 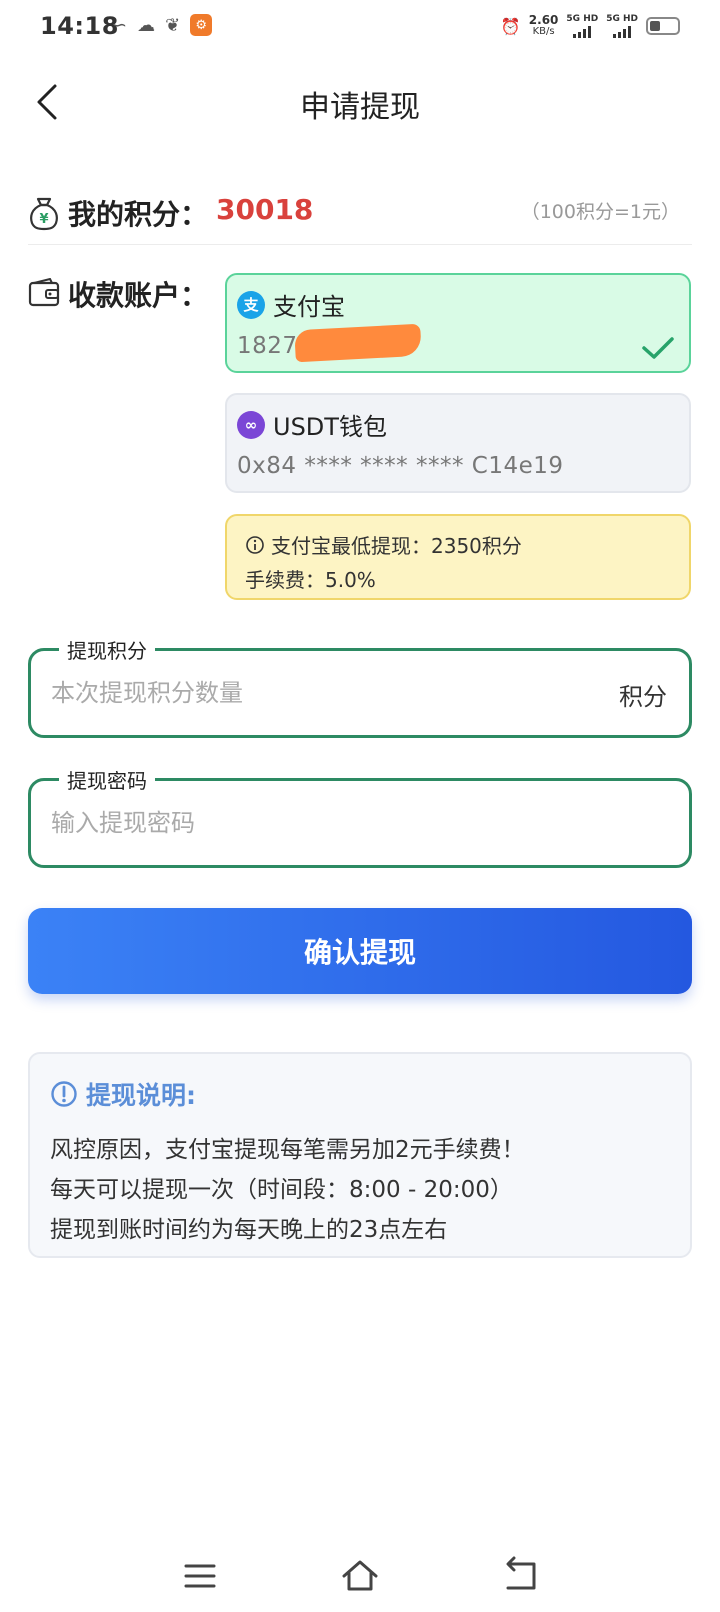 I want to click on account-option-name: USDT钱包, so click(x=330, y=427).